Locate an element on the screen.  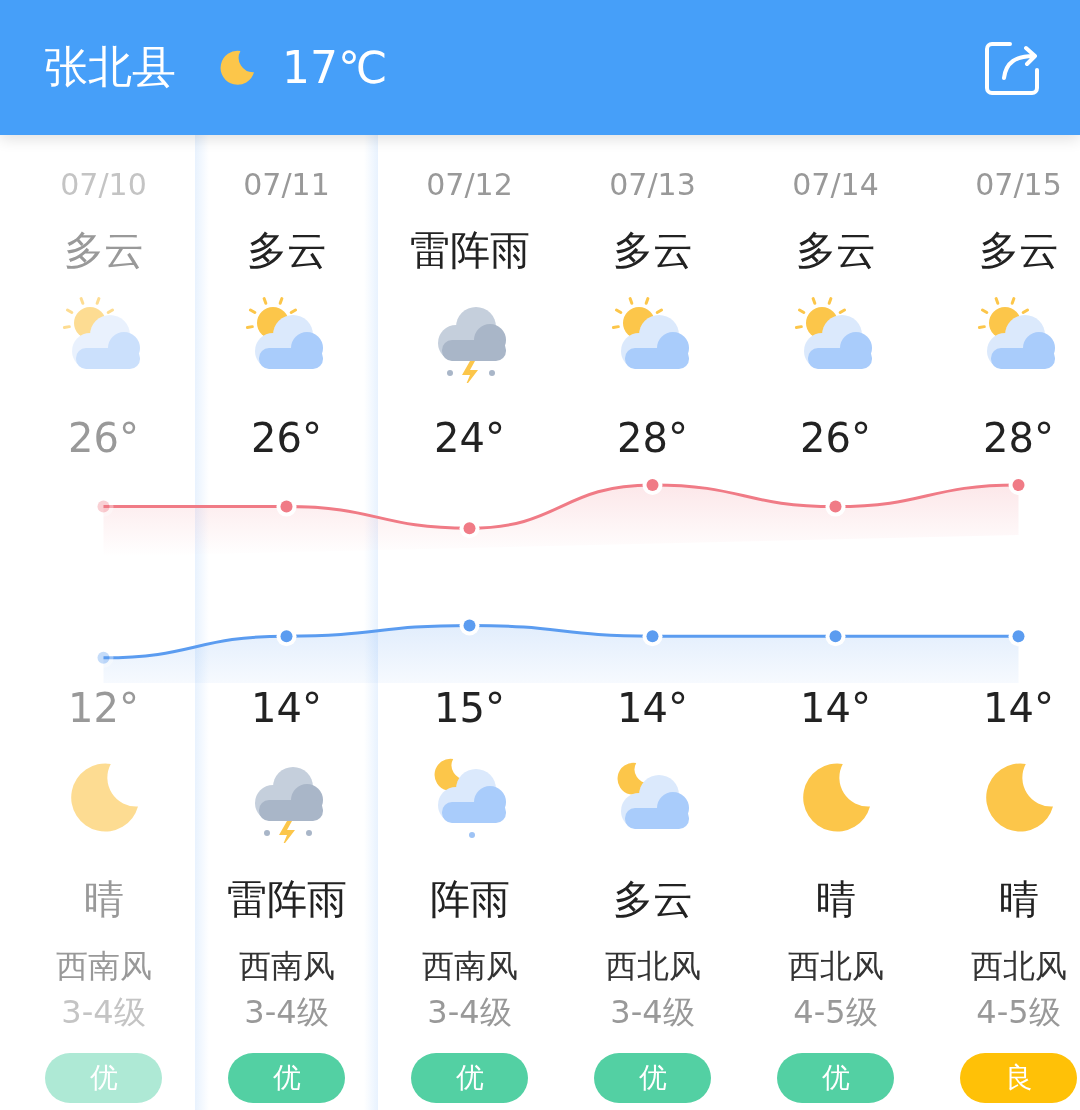
low-temperature: 15° is located at coordinates (469, 708).